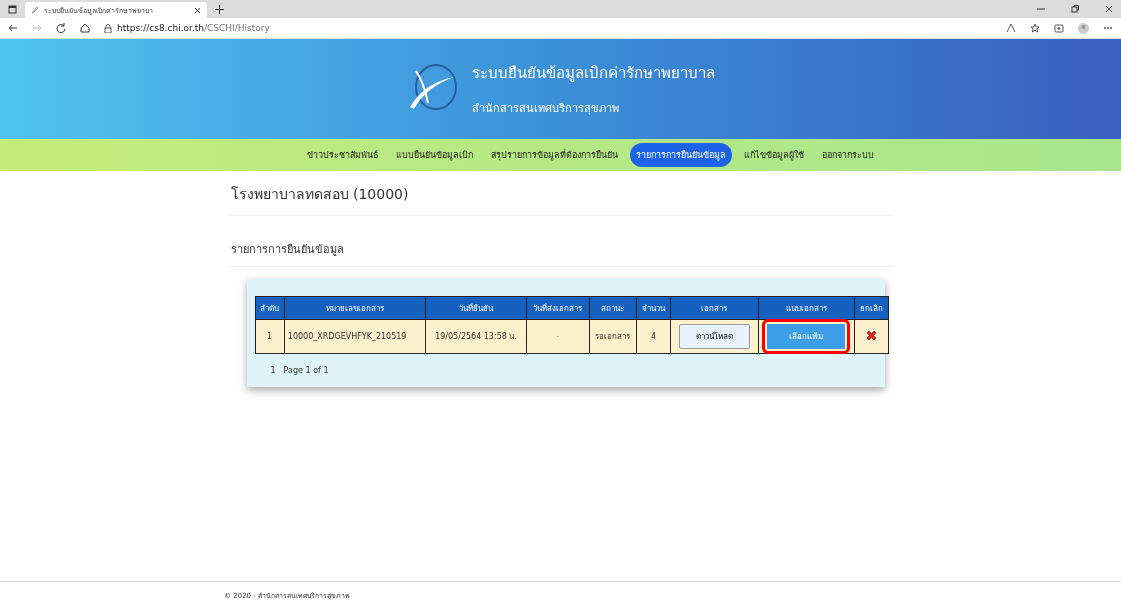 The height and width of the screenshot is (607, 1121). What do you see at coordinates (12, 9) in the screenshot?
I see `sidebar-icon` at bounding box center [12, 9].